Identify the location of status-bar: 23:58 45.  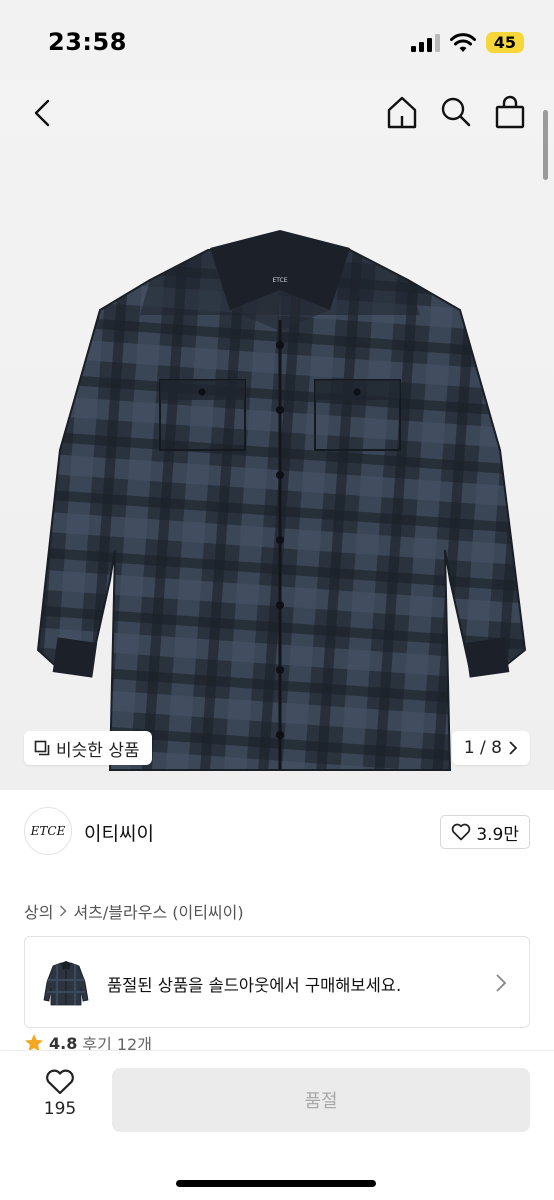
(277, 40).